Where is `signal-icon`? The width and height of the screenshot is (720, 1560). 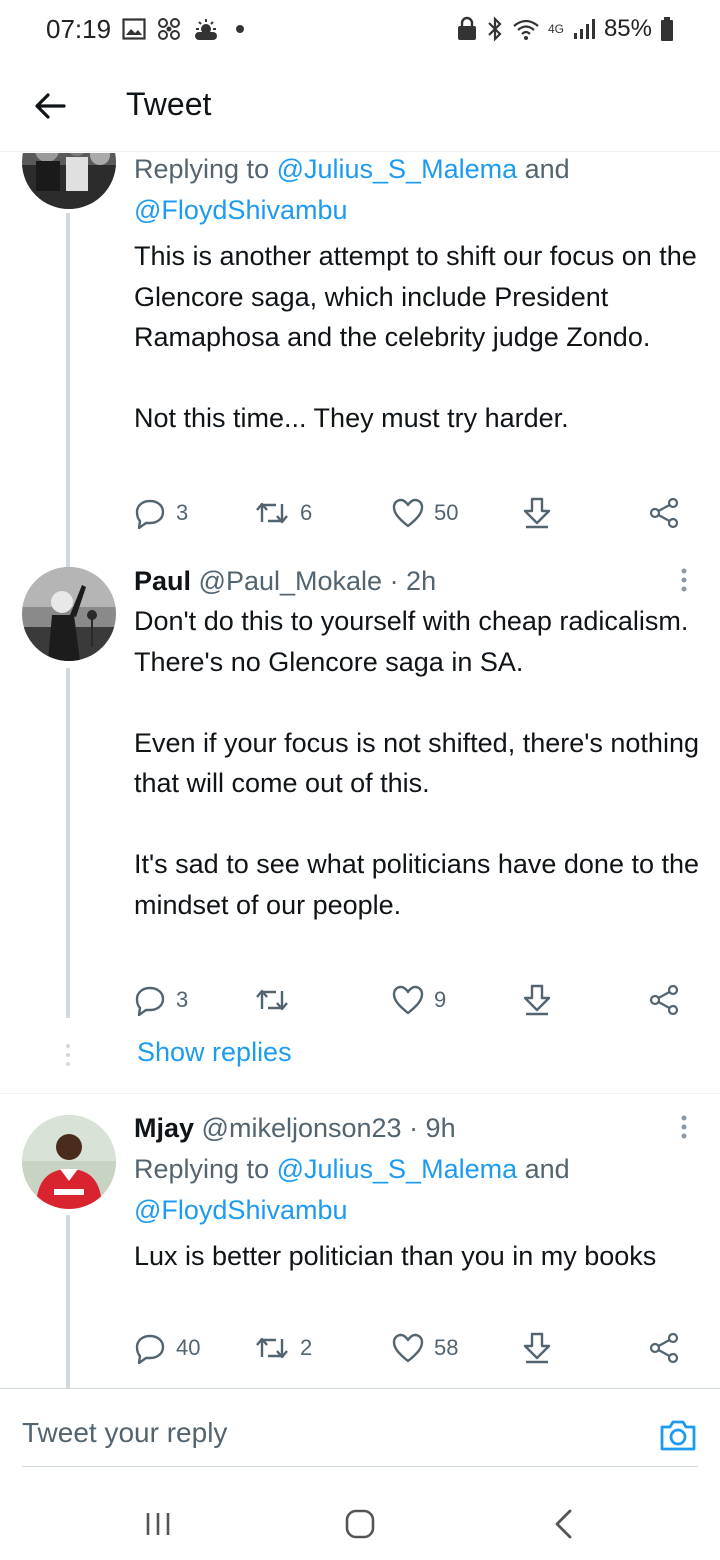 signal-icon is located at coordinates (584, 29).